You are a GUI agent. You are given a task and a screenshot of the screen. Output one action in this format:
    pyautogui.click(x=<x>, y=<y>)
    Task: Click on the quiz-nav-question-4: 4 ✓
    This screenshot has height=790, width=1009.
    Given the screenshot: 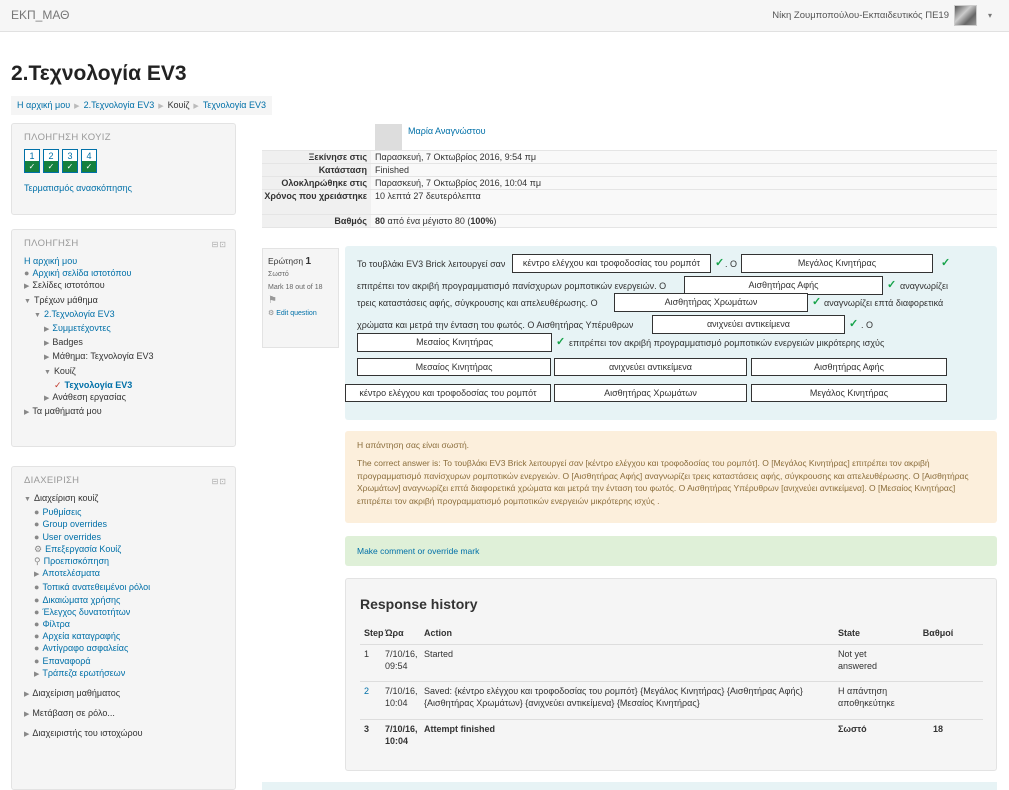 What is the action you would take?
    pyautogui.click(x=89, y=161)
    